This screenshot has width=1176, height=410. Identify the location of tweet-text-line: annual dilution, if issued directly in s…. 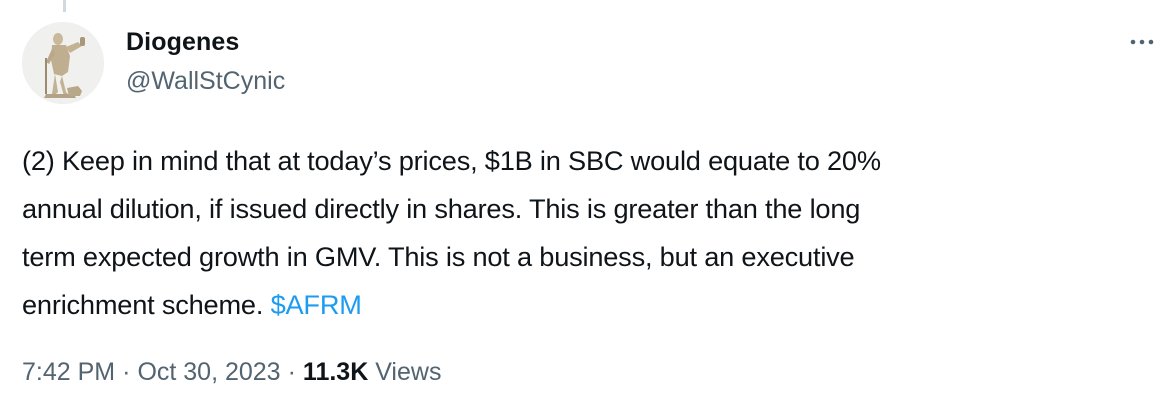
(441, 208).